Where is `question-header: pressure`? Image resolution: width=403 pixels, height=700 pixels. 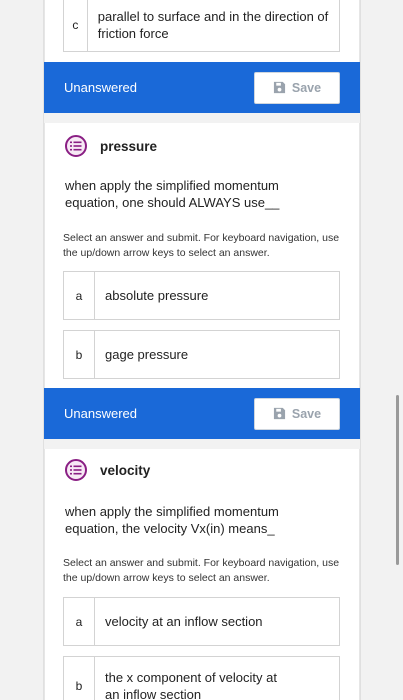
question-header: pressure is located at coordinates (111, 146).